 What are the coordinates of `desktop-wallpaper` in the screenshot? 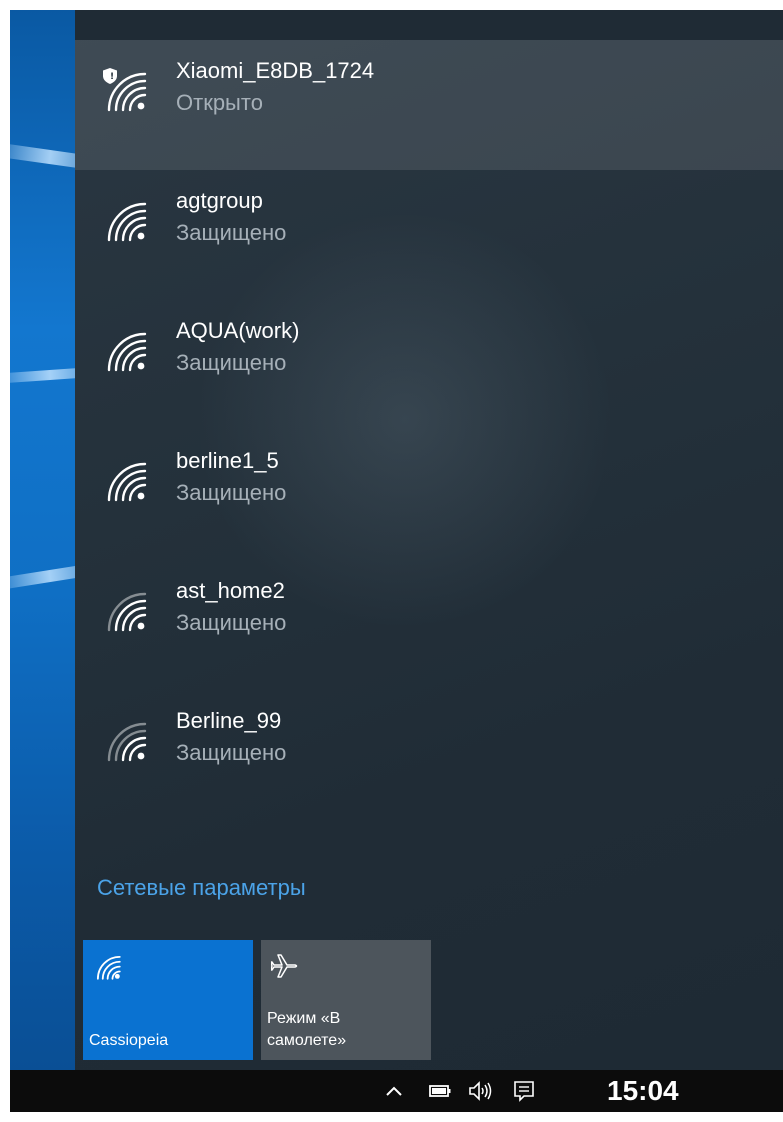 It's located at (42, 540).